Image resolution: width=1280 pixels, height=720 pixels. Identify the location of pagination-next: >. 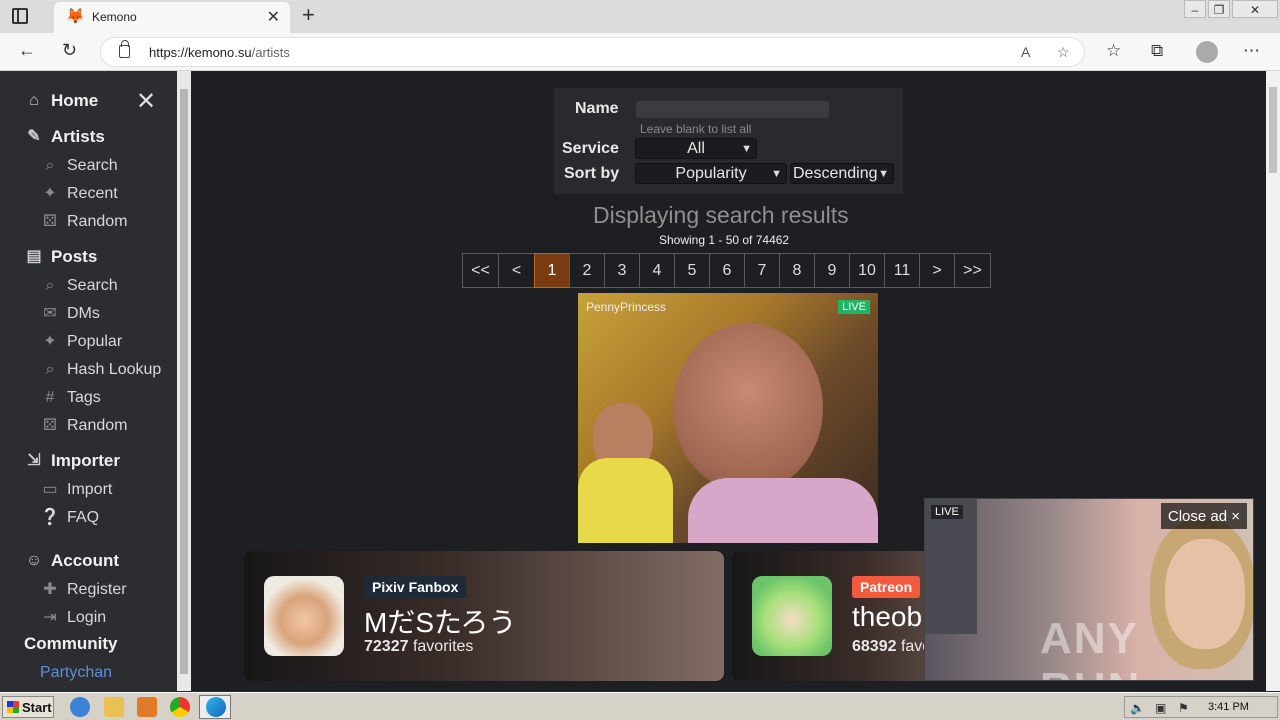
(937, 270).